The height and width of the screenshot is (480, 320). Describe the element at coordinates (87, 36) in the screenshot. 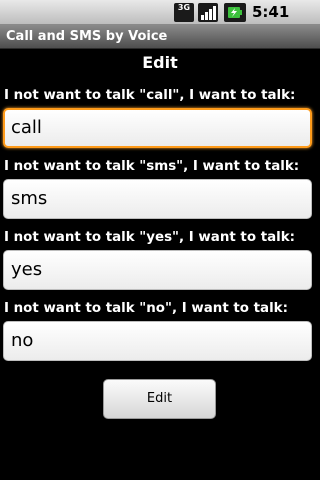

I see `app-title: Call and SMS by Voice` at that location.